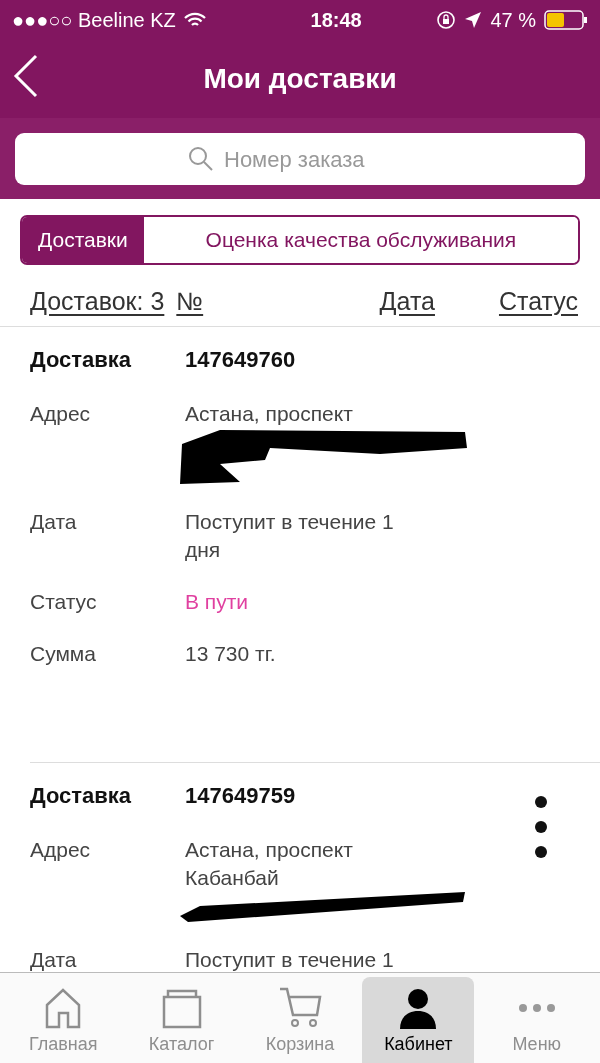 This screenshot has height=1063, width=600. What do you see at coordinates (538, 301) in the screenshot?
I see `sort-status-link: Статус` at bounding box center [538, 301].